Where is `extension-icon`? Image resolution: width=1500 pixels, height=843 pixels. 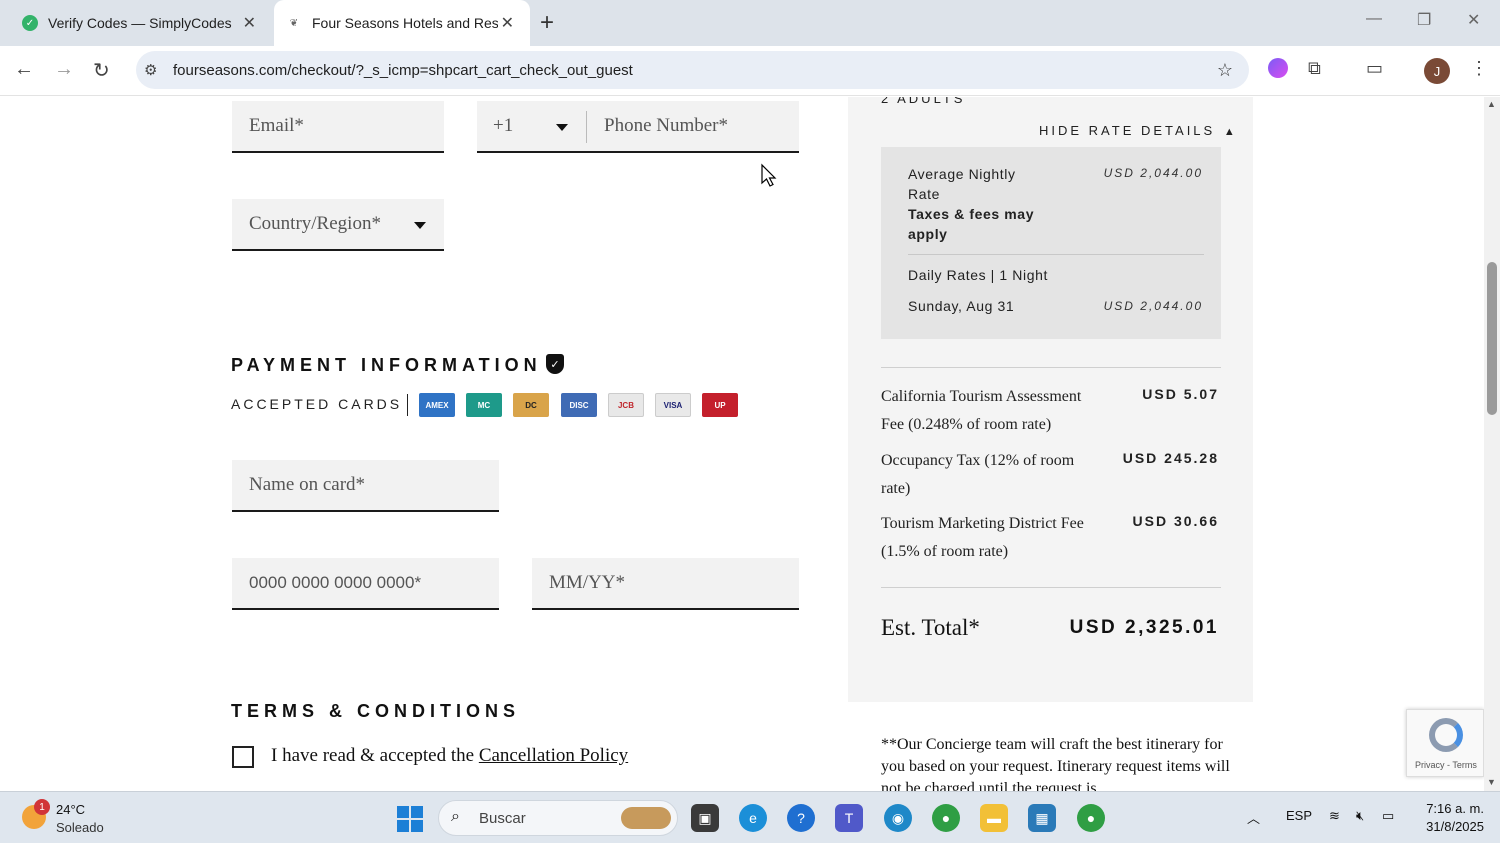 extension-icon is located at coordinates (1278, 70).